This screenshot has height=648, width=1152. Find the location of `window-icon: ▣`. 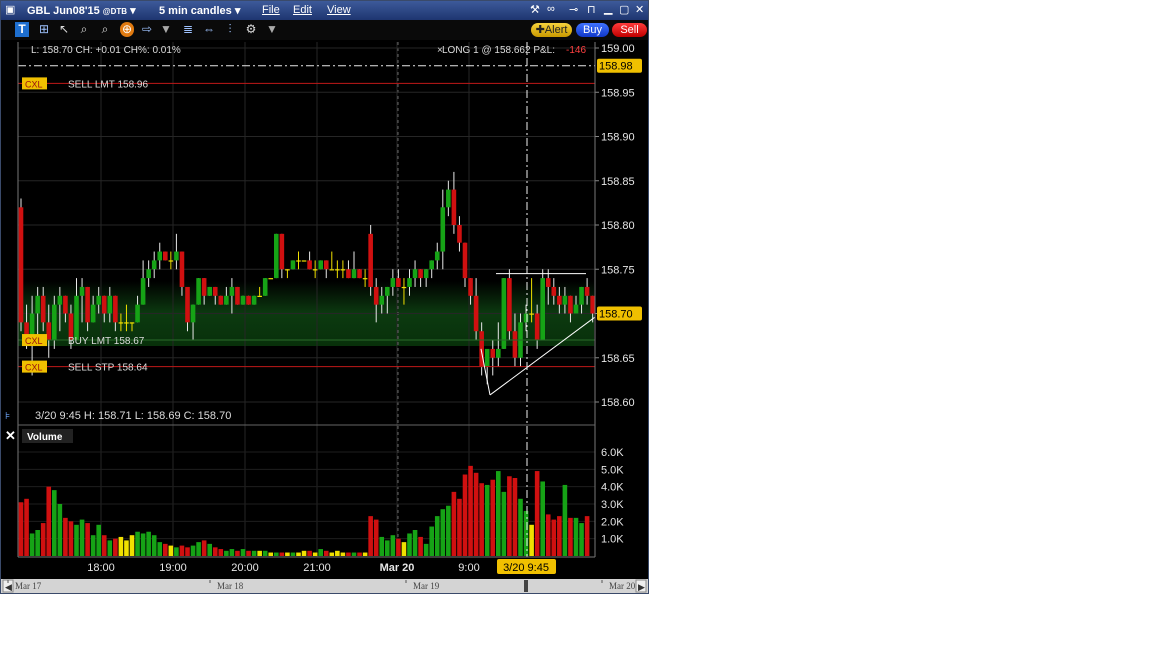

window-icon: ▣ is located at coordinates (10, 9).